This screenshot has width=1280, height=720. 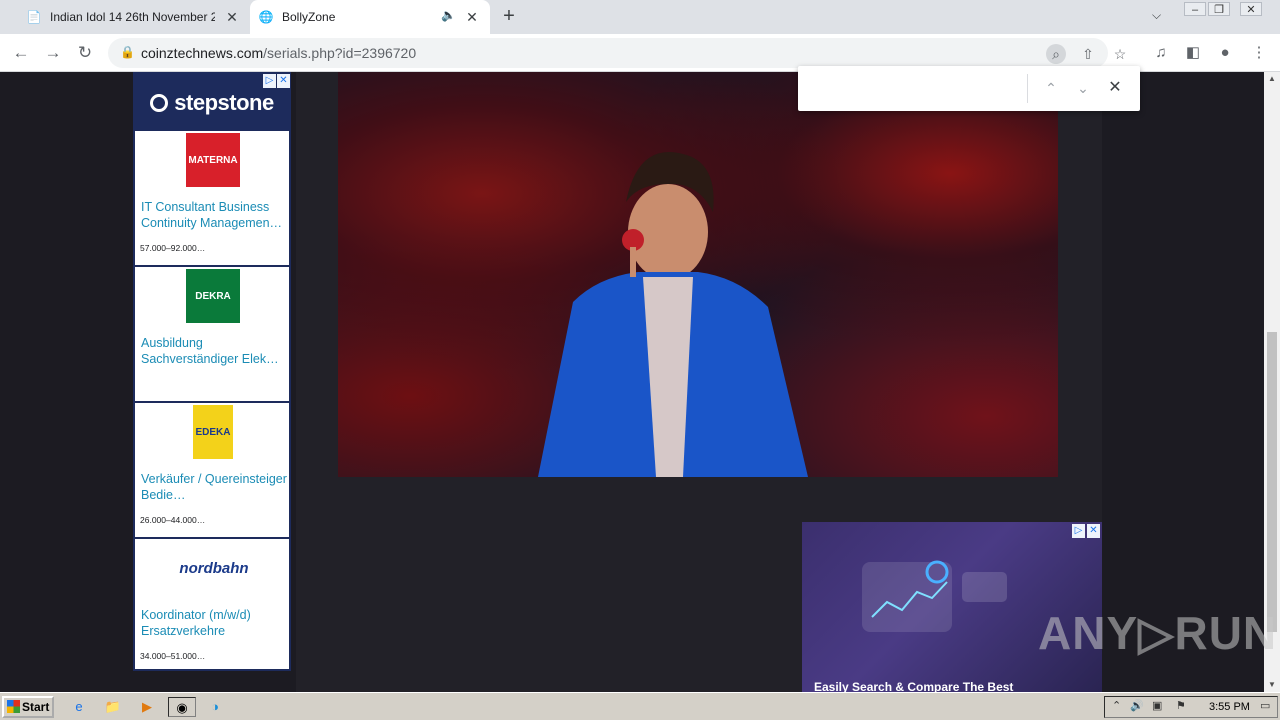 I want to click on forward-arrow-icon: →, so click(x=53, y=53).